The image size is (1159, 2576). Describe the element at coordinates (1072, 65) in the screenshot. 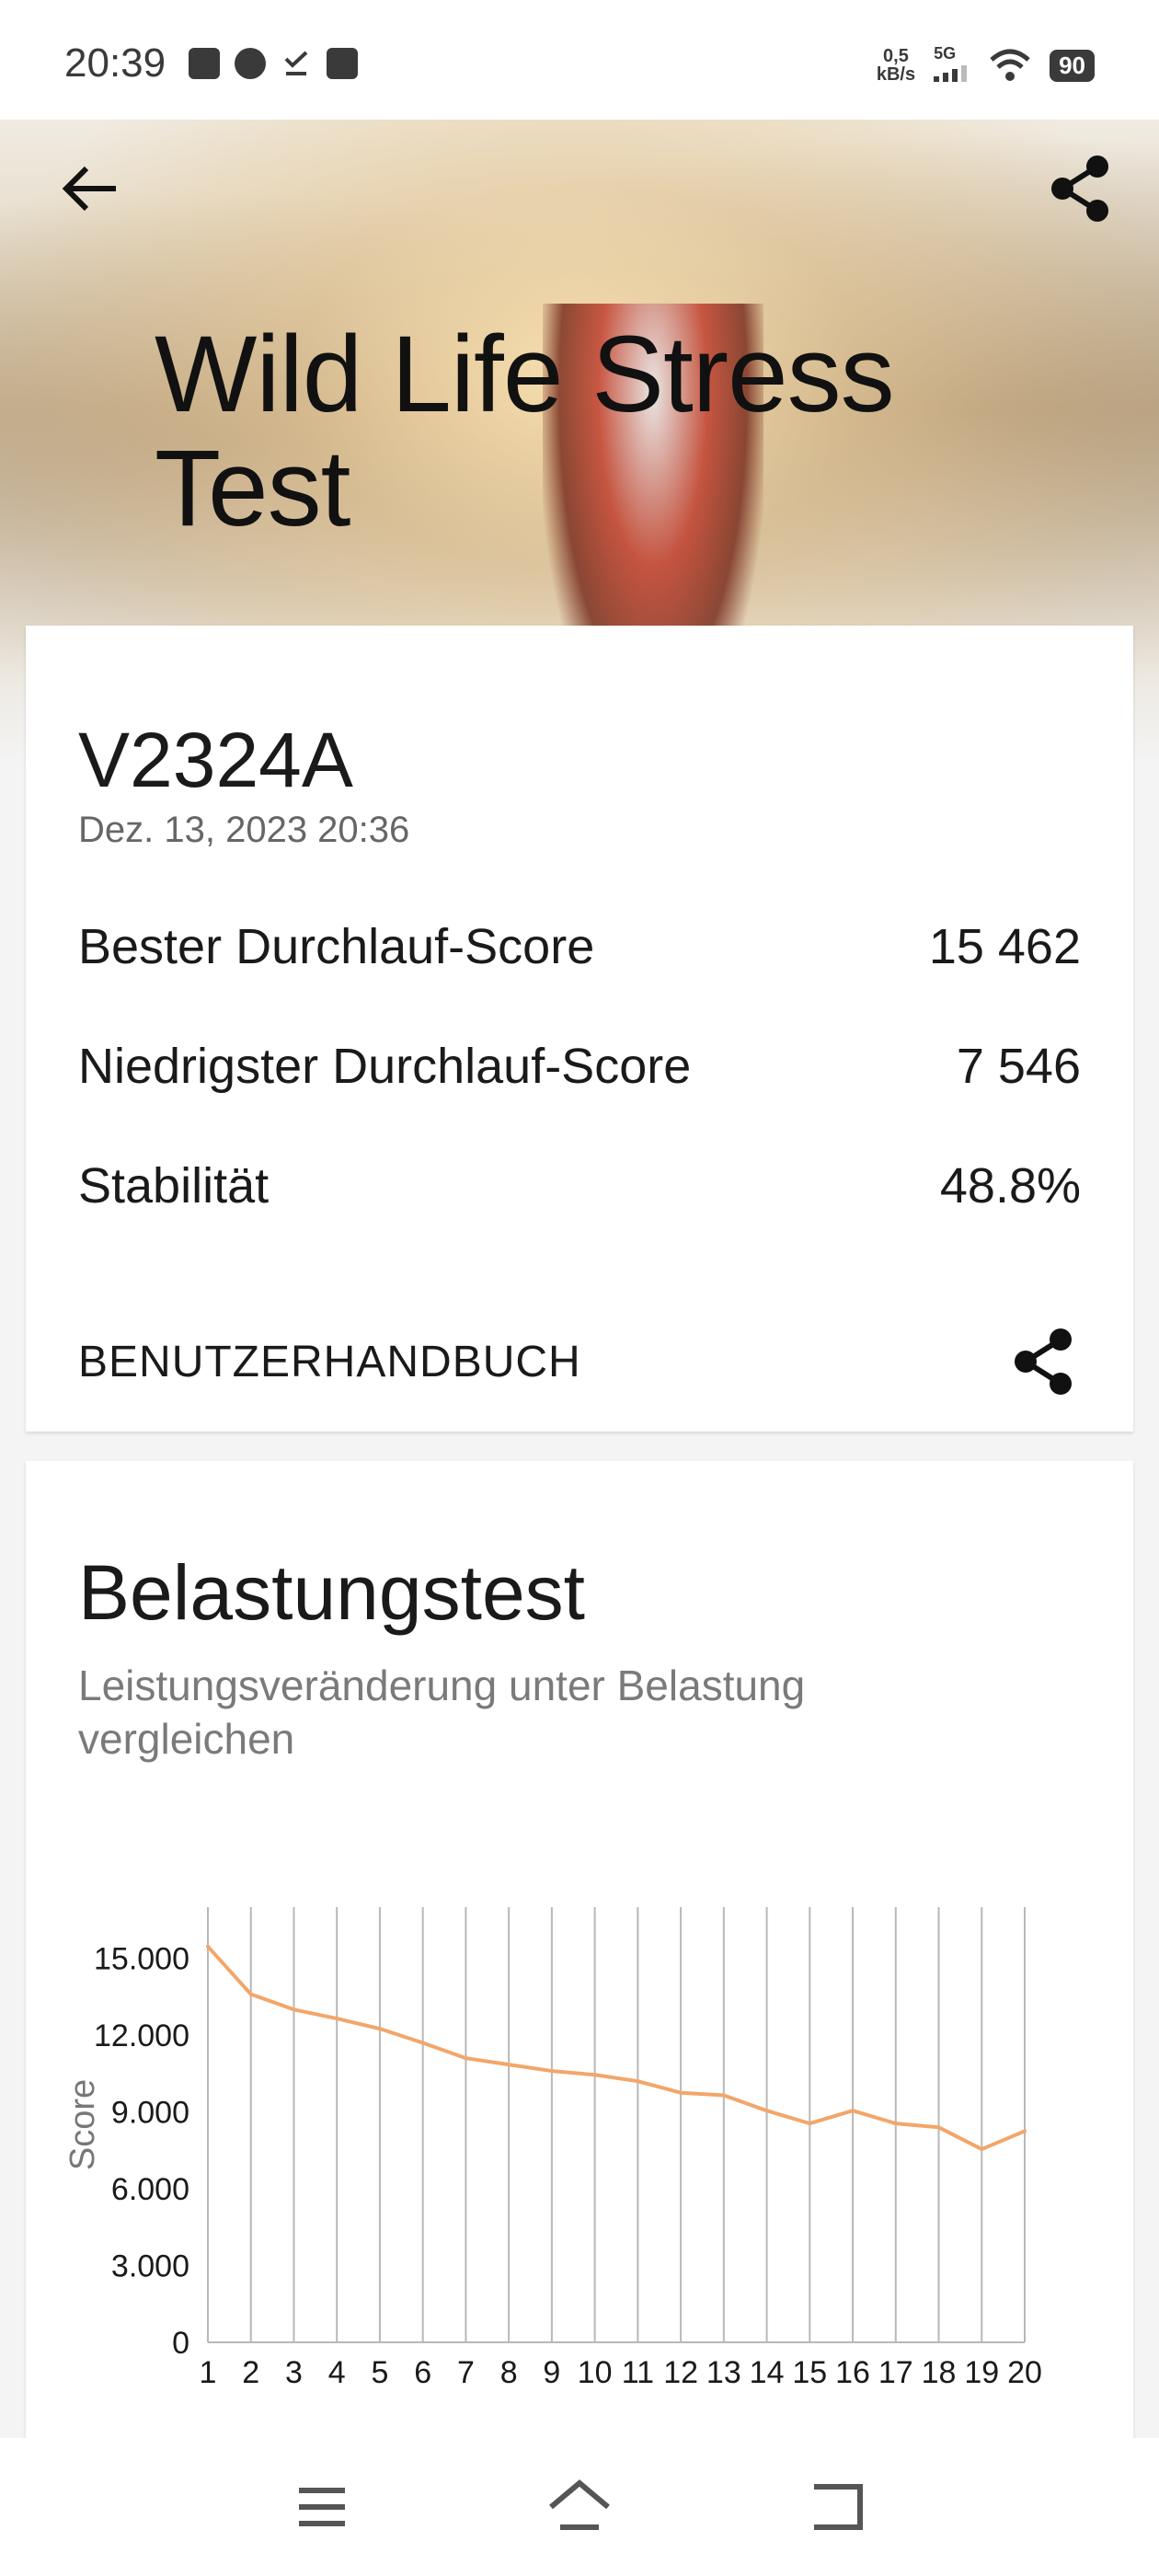

I see `battery-indicator: 90` at that location.